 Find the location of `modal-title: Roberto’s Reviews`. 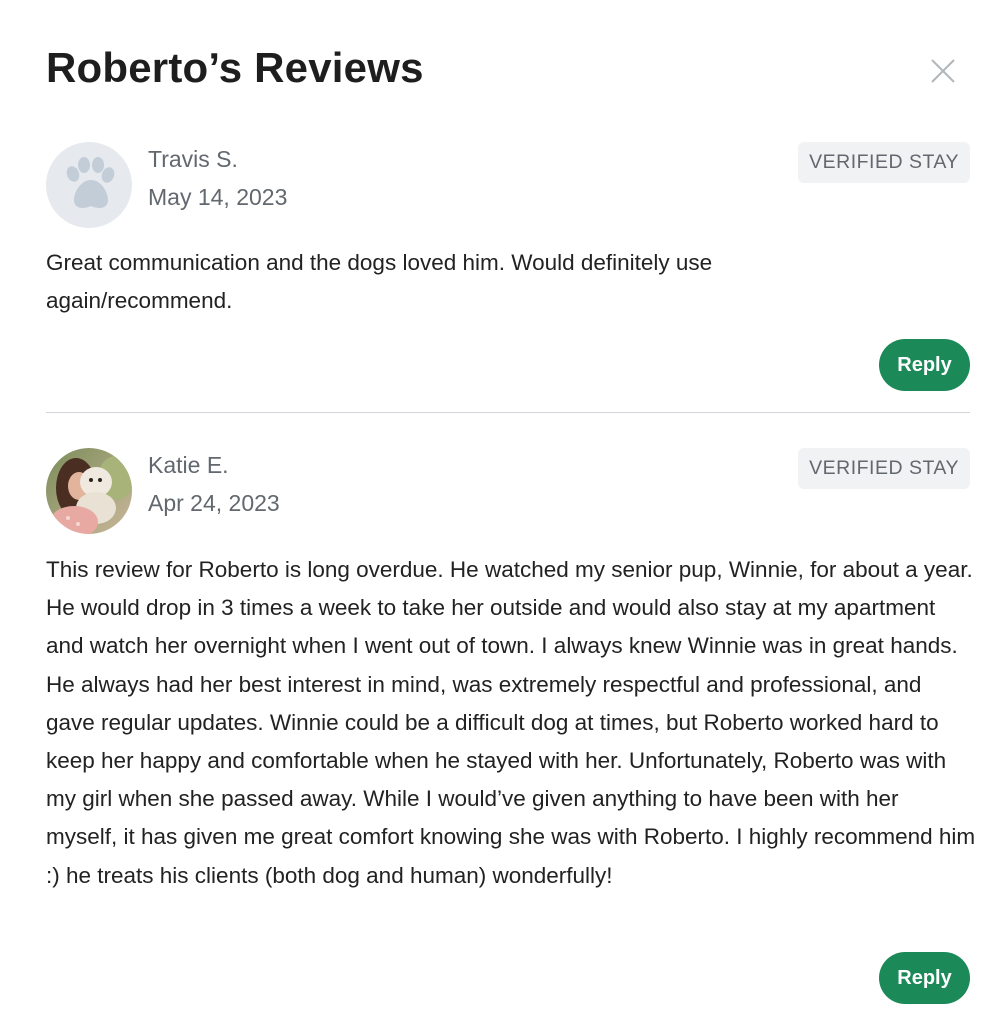

modal-title: Roberto’s Reviews is located at coordinates (235, 67).